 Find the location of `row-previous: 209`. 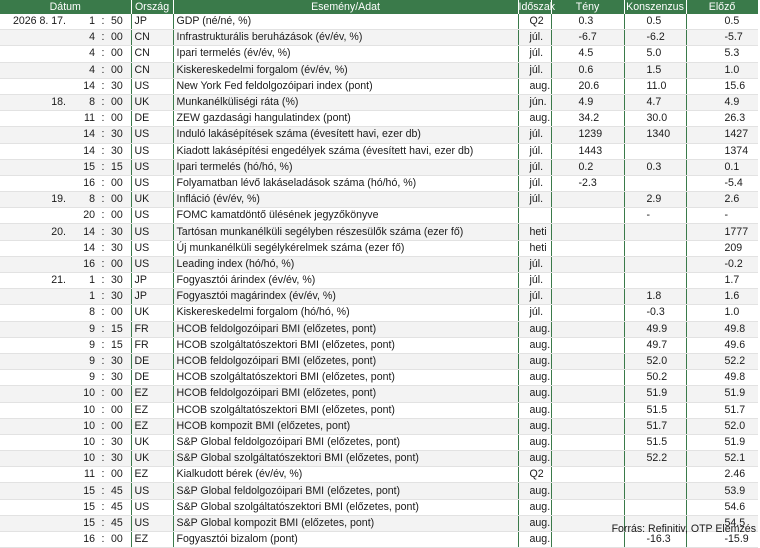

row-previous: 209 is located at coordinates (722, 248).